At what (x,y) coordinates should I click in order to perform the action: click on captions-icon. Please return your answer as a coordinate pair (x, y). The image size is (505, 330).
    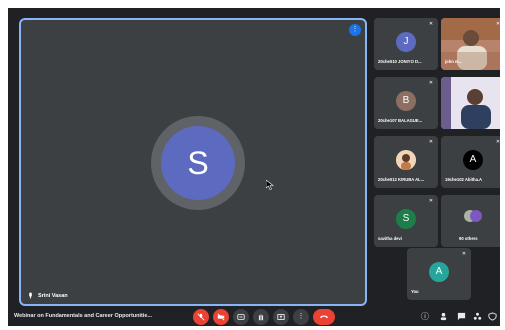
    Looking at the image, I should click on (241, 317).